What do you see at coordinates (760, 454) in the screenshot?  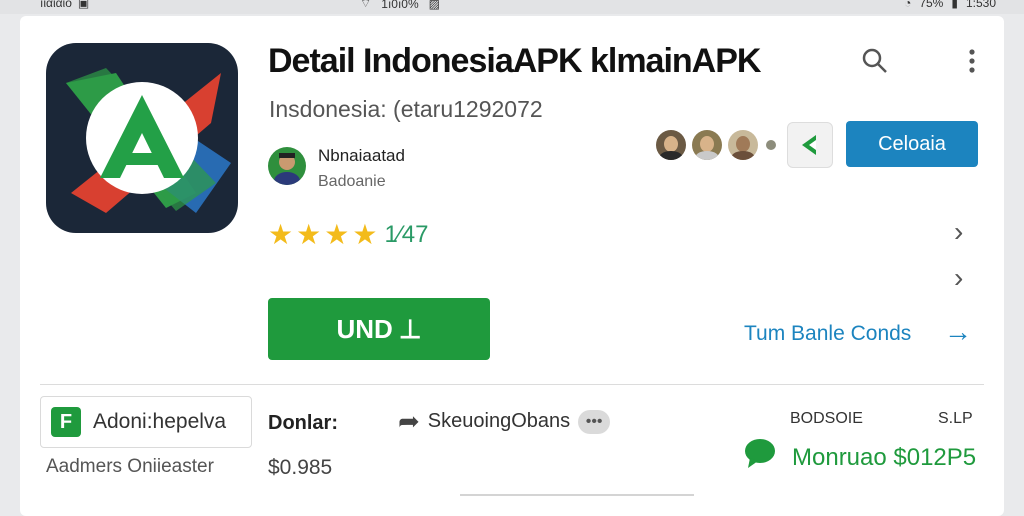 I see `chat-icon` at bounding box center [760, 454].